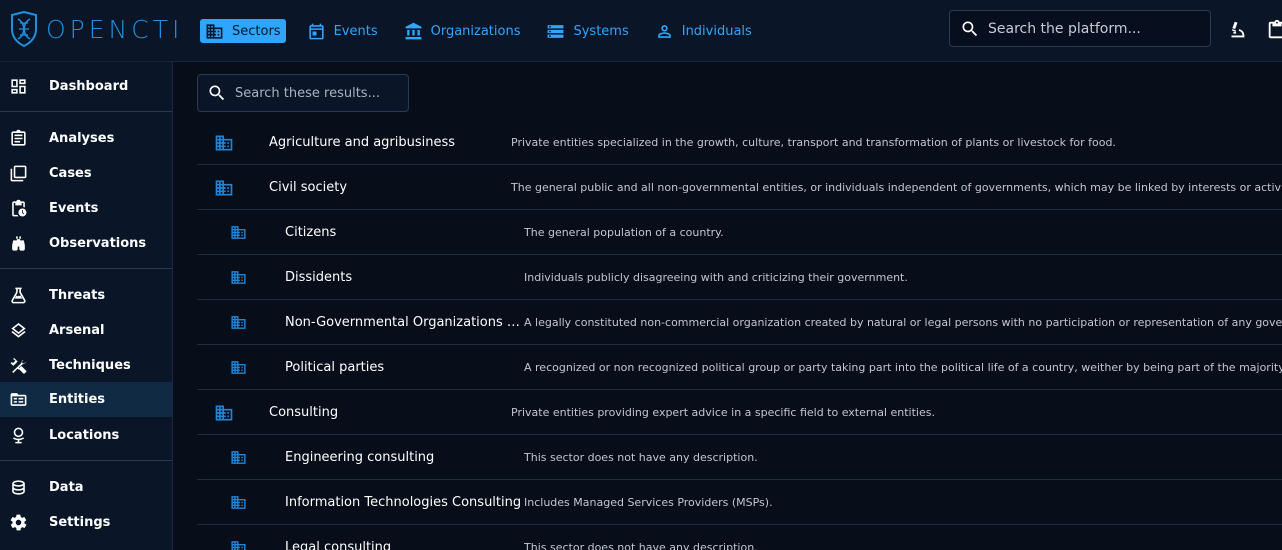 Image resolution: width=1282 pixels, height=550 pixels. I want to click on layers-icon, so click(18, 330).